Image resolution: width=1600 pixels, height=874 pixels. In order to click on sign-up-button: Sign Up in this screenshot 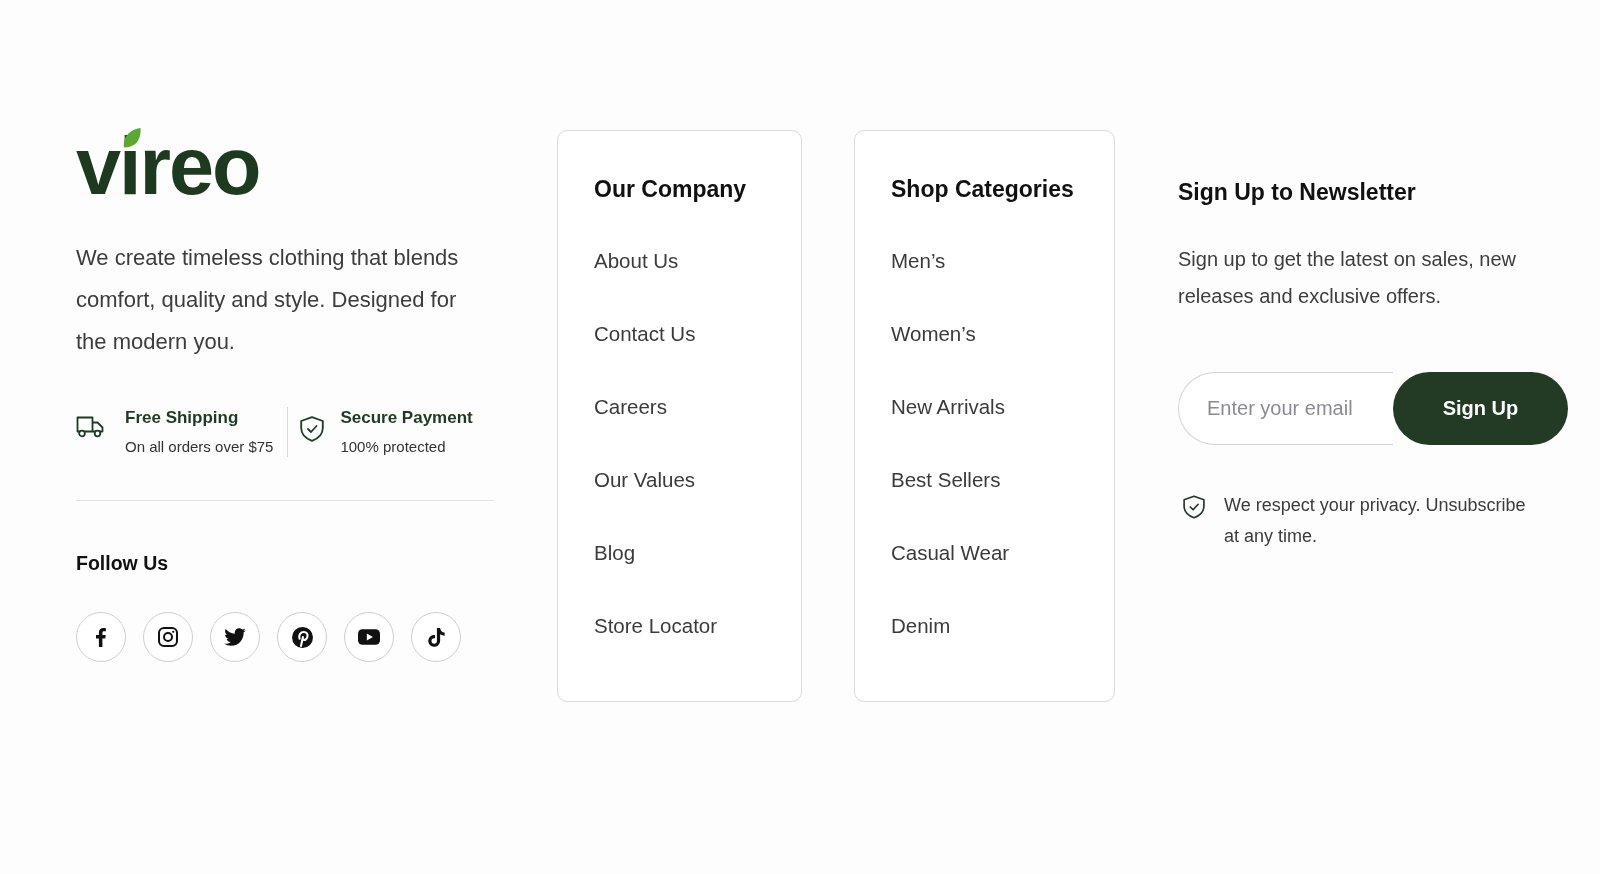, I will do `click(1480, 408)`.